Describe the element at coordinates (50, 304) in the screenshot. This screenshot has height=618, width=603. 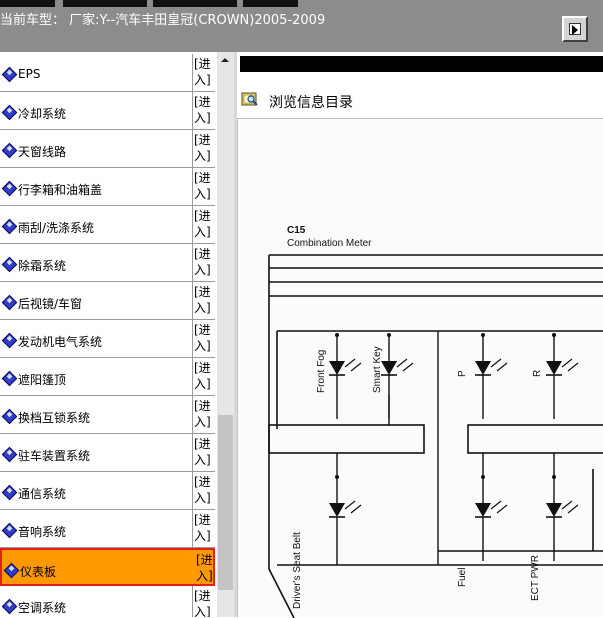
I see `list-item-label: 后视镜/车窗` at that location.